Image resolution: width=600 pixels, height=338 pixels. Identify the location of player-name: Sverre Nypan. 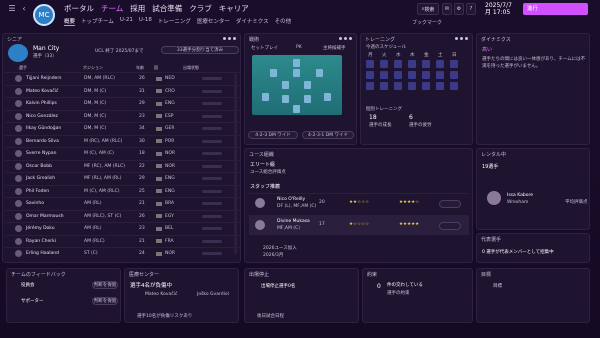
(55, 153).